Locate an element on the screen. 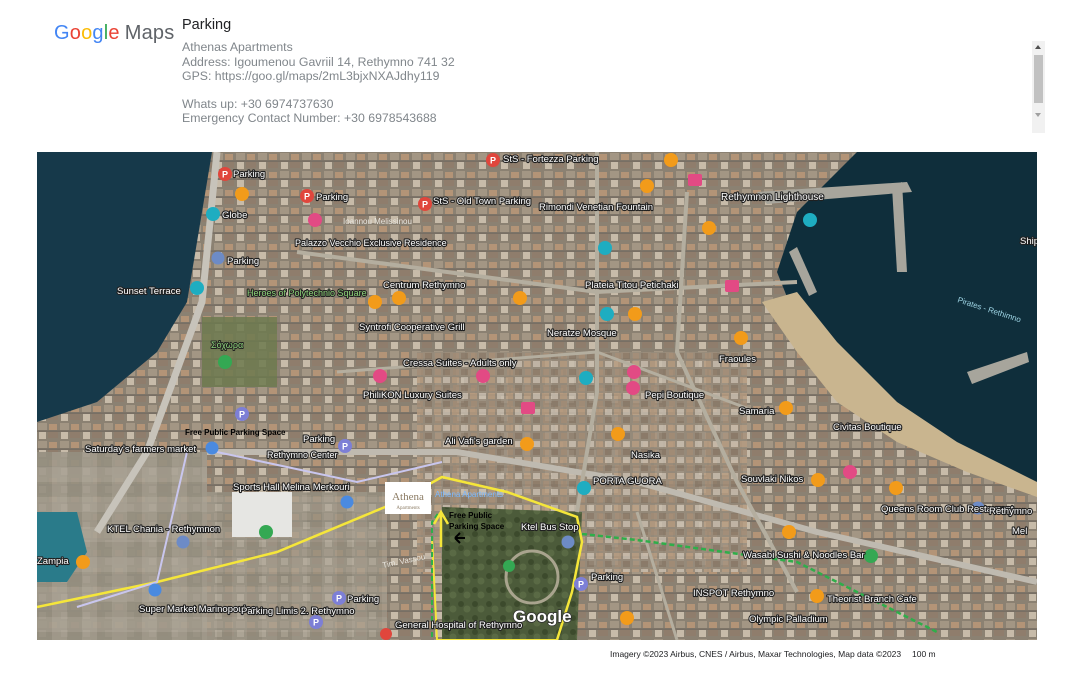 This screenshot has height=700, width=1080. map-label-ali-vafi: Ali Vafi's garden is located at coordinates (479, 441).